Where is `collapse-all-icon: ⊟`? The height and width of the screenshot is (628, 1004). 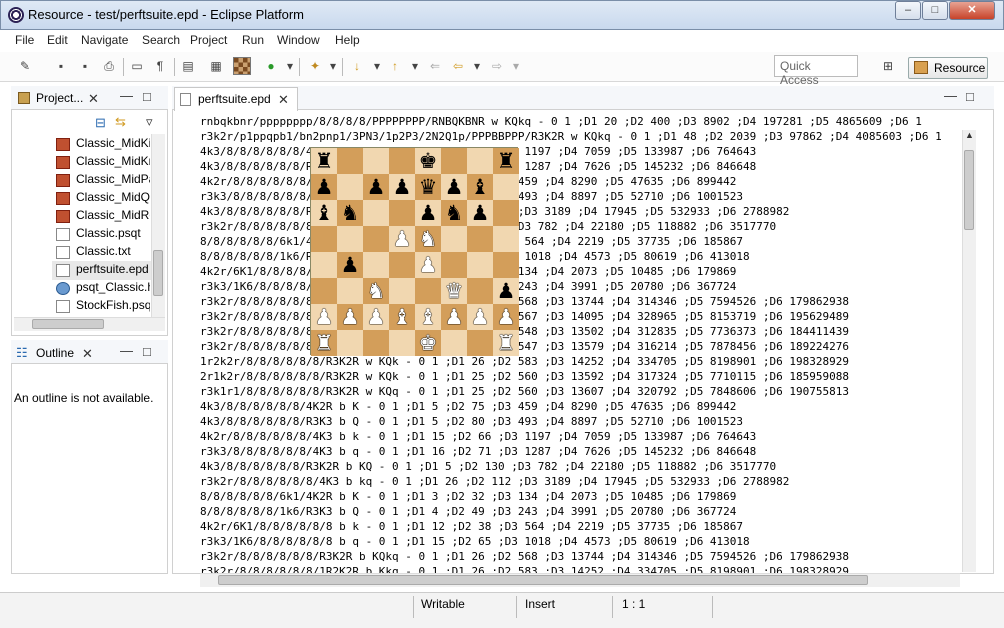 collapse-all-icon: ⊟ is located at coordinates (100, 123).